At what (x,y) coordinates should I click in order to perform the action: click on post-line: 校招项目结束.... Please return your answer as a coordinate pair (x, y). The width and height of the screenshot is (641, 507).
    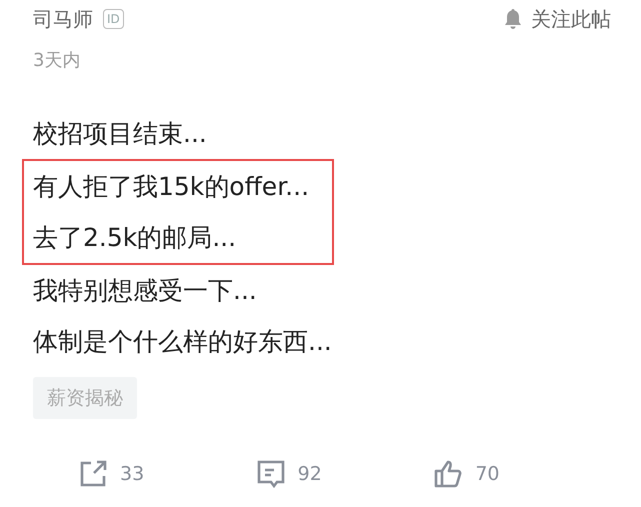
    Looking at the image, I should click on (120, 134).